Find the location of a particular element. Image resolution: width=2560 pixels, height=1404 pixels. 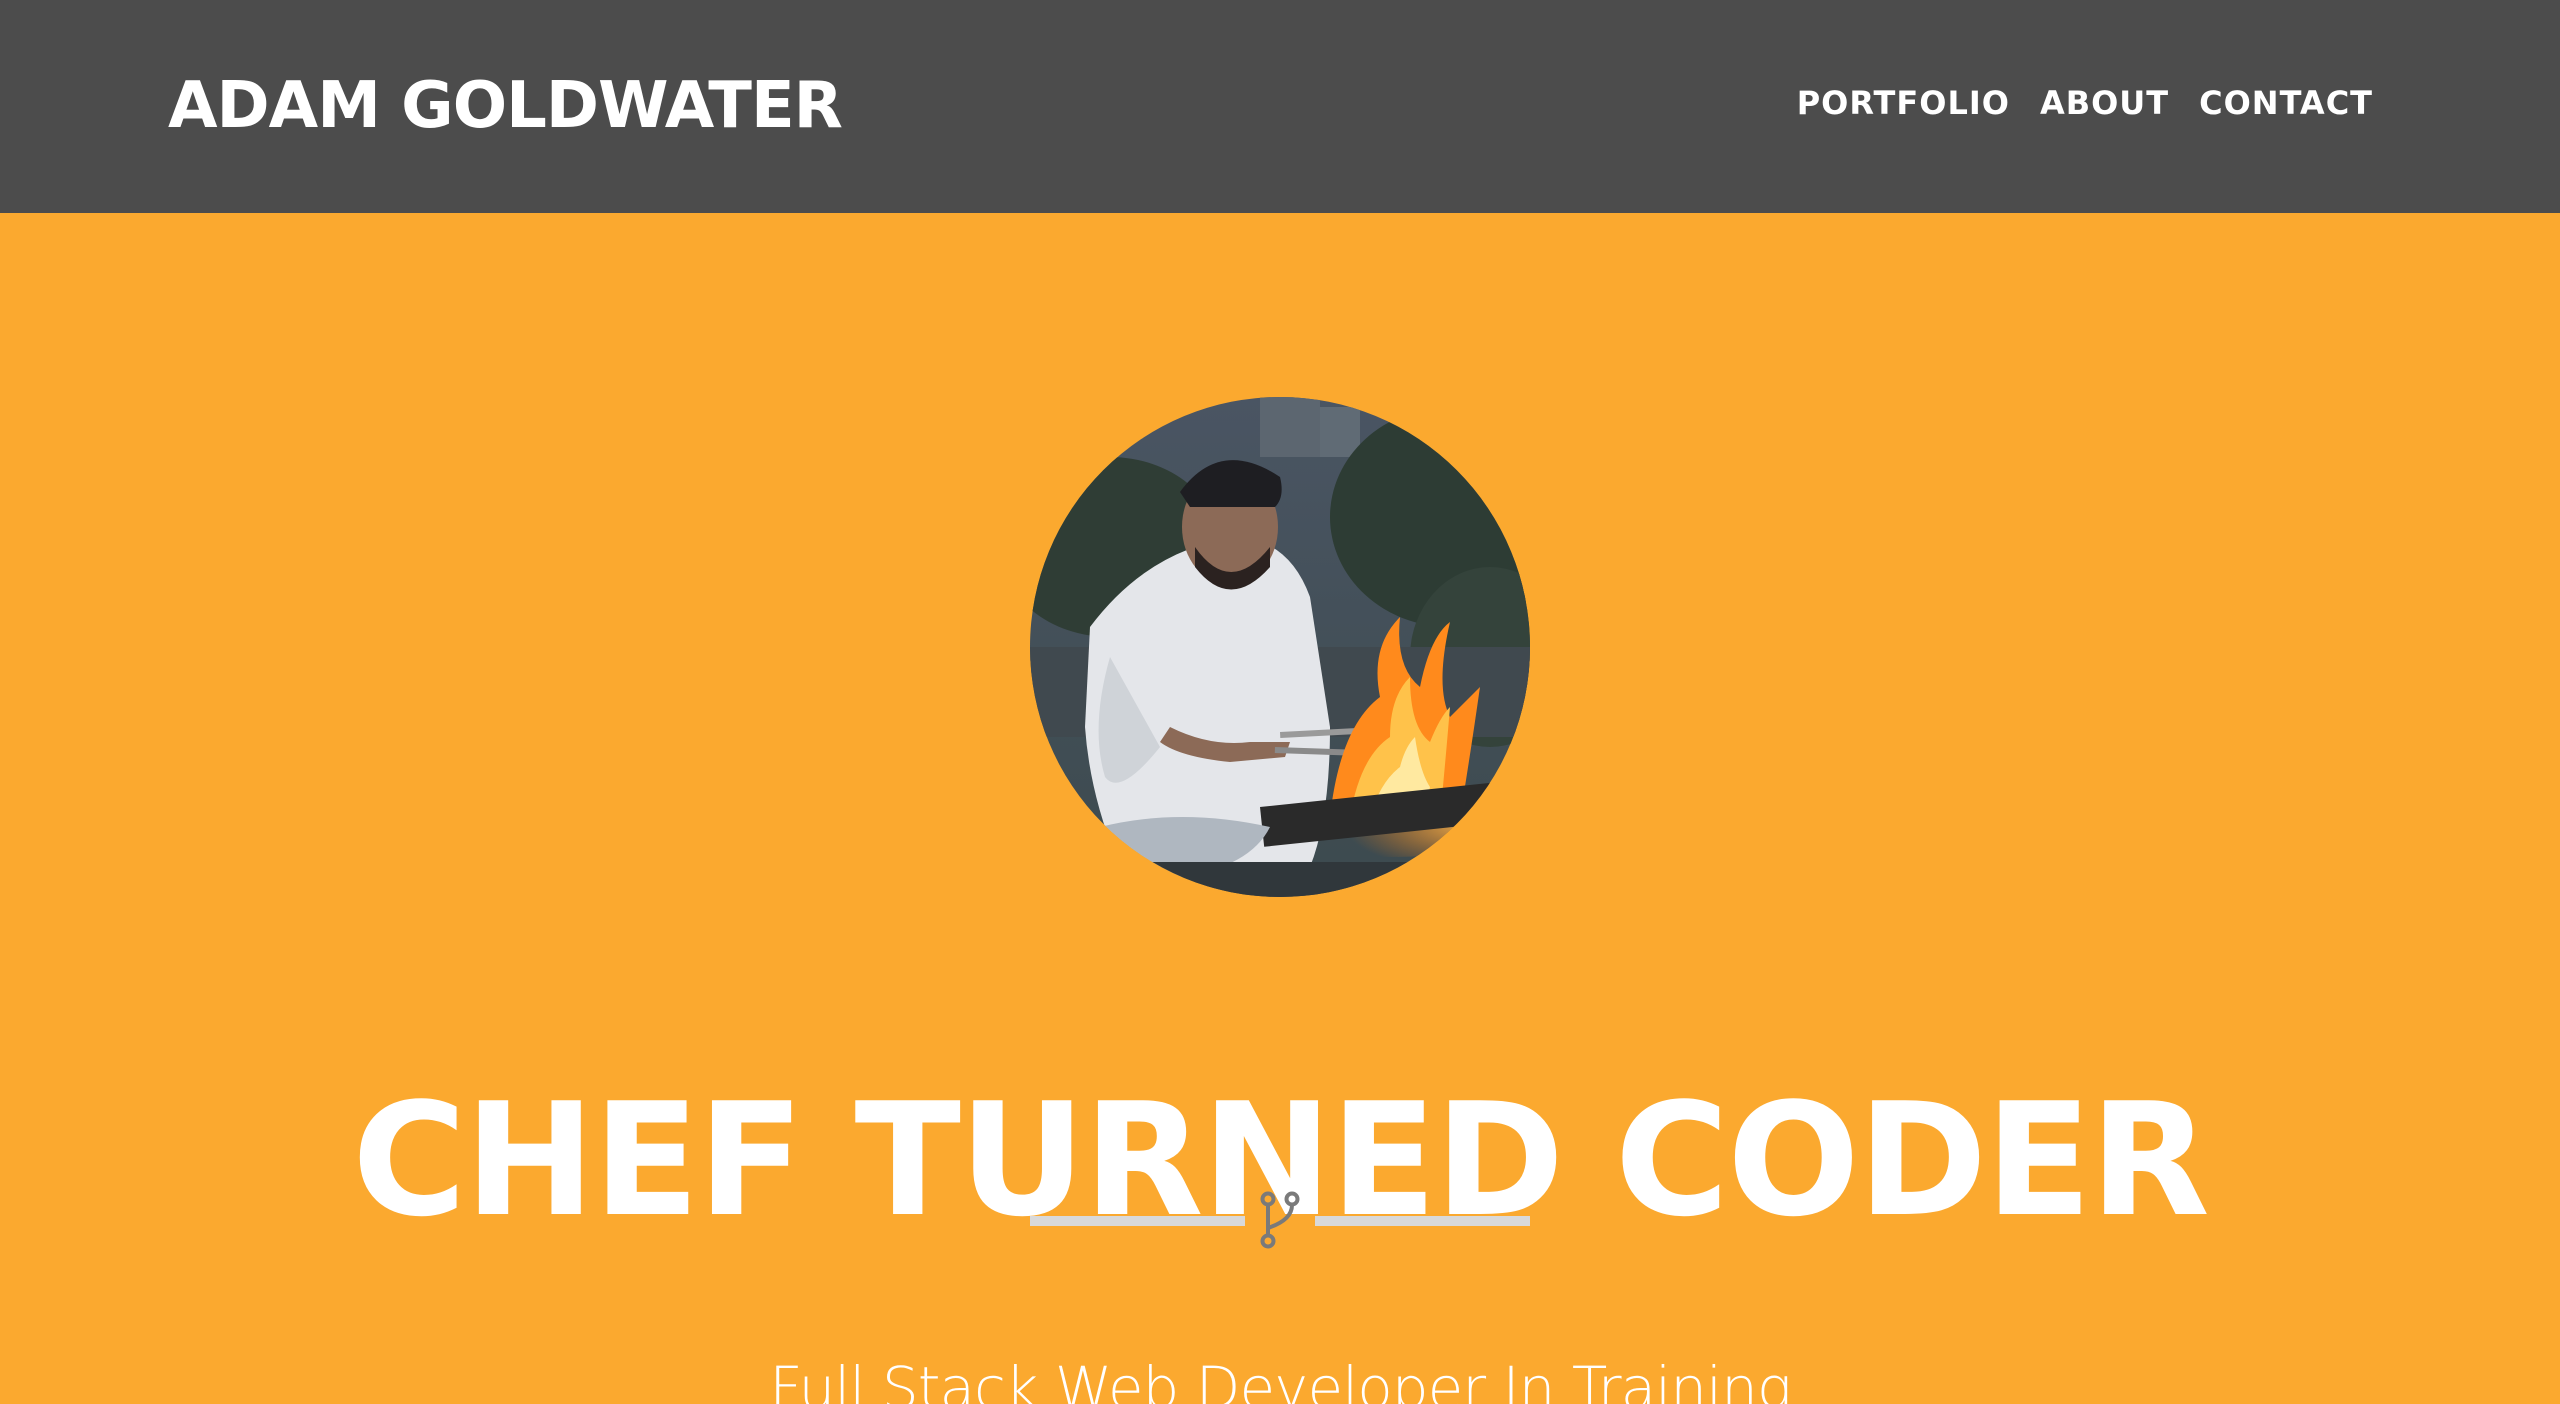

brand-link: ADAM GOLDWATER is located at coordinates (505, 106).